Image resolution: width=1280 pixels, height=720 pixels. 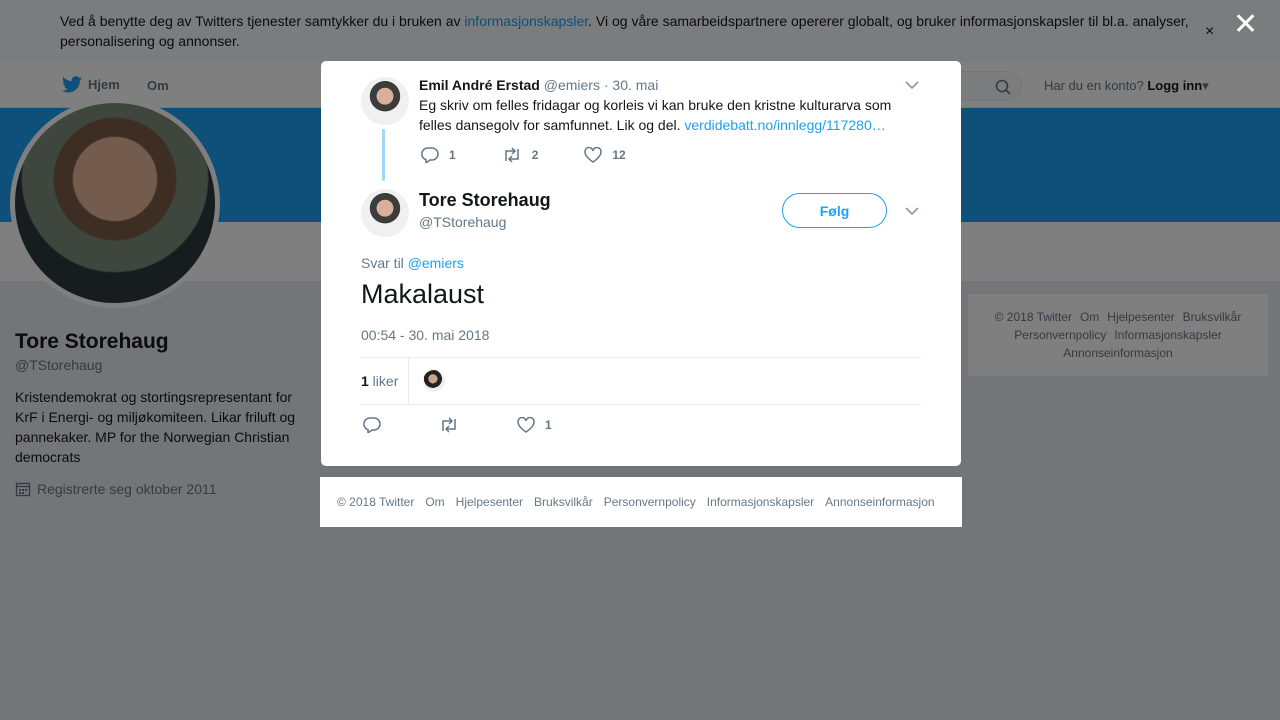 I want to click on tweet-author-name: Tore Storehaug, so click(x=485, y=200).